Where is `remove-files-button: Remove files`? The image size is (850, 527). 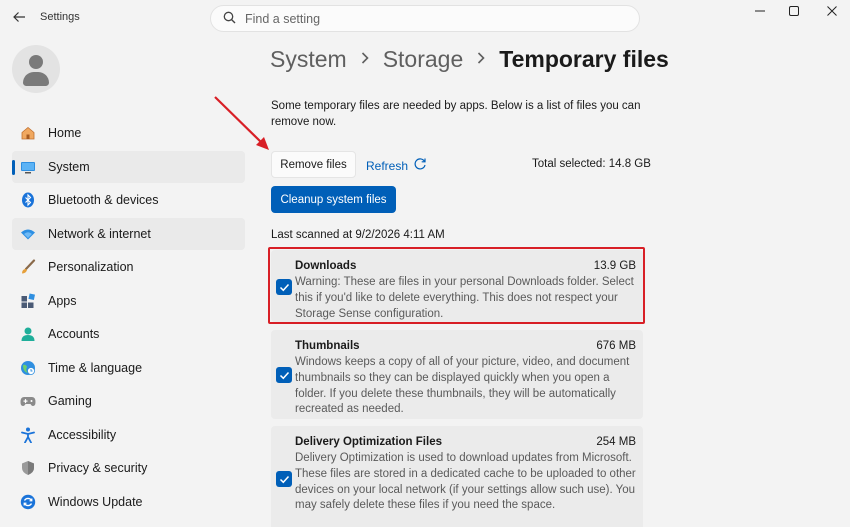
remove-files-button: Remove files is located at coordinates (313, 164).